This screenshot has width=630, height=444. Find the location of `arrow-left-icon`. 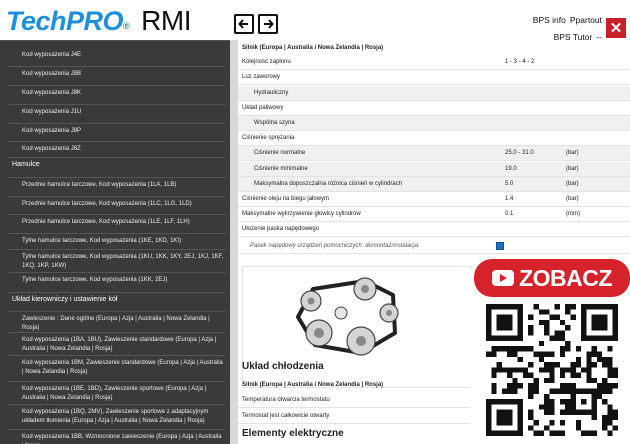

arrow-left-icon is located at coordinates (243, 24).